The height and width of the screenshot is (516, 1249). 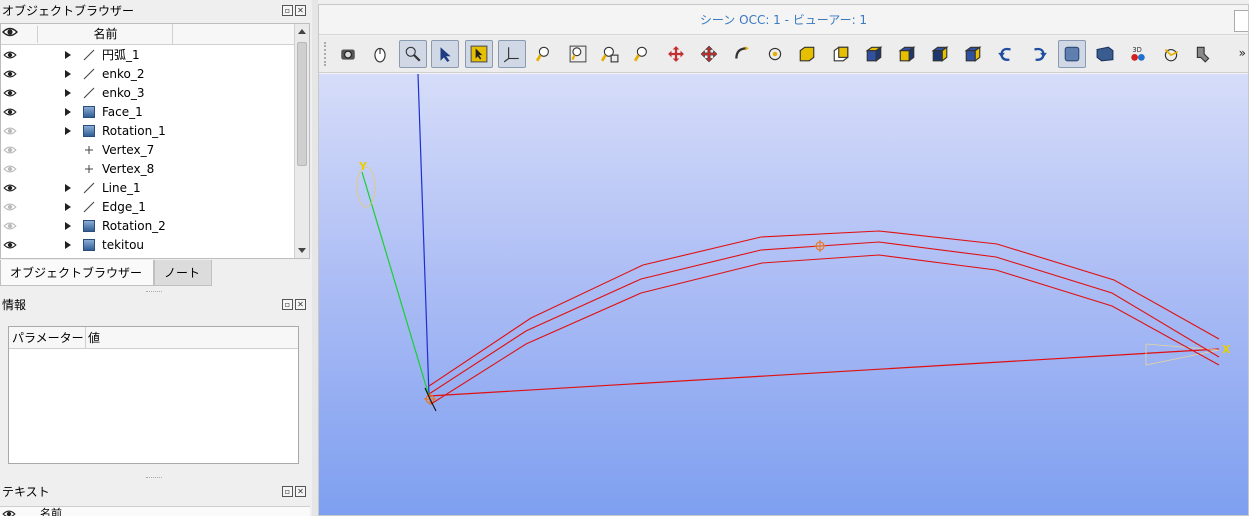 What do you see at coordinates (148, 93) in the screenshot?
I see `tree-row: enko_3` at bounding box center [148, 93].